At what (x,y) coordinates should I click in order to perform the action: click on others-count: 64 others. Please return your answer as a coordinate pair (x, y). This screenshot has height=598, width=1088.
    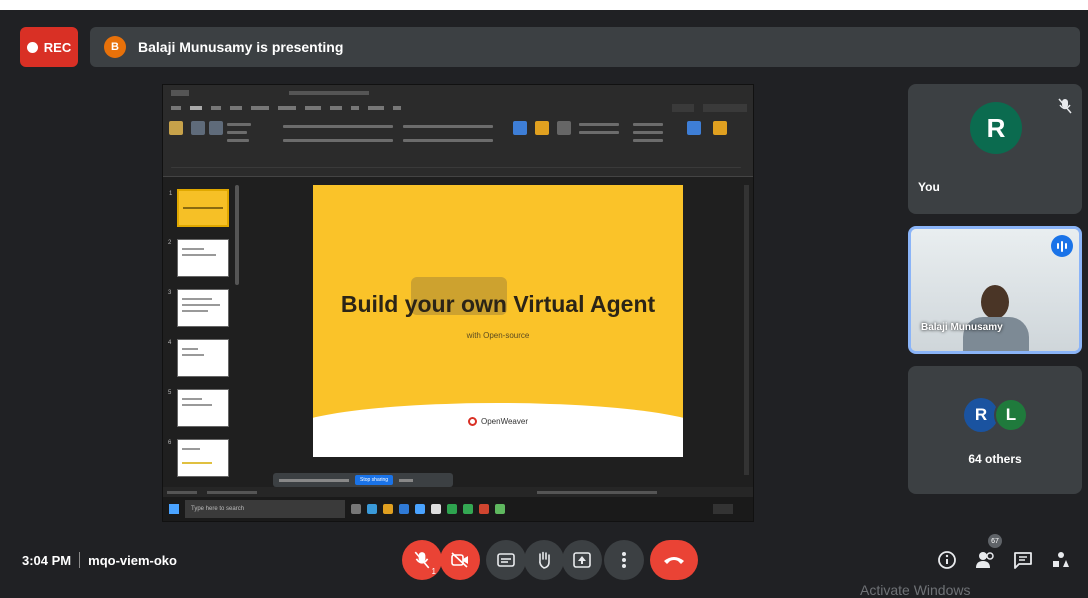
    Looking at the image, I should click on (995, 459).